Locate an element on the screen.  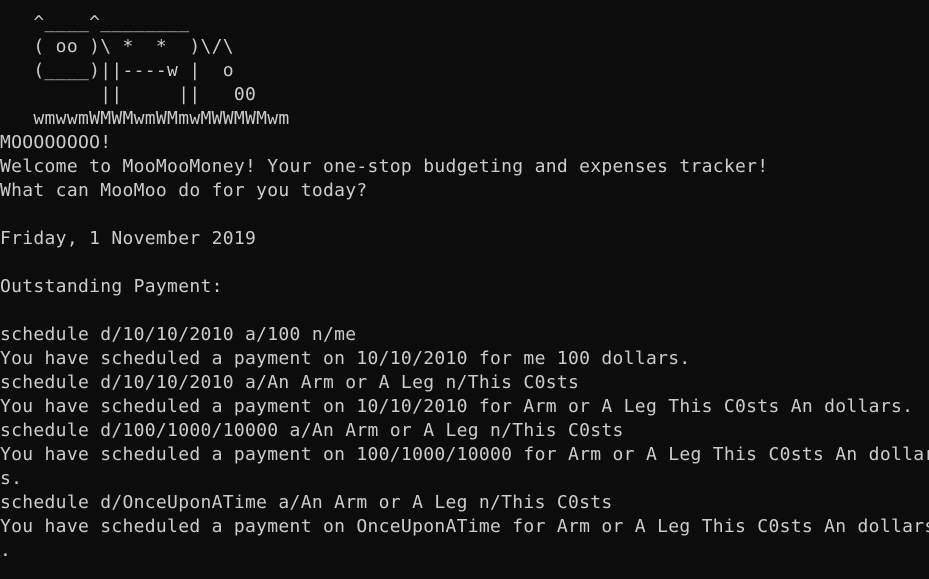
cow-ascii-line-2: ( oo )\ * * )\/\ is located at coordinates (117, 46).